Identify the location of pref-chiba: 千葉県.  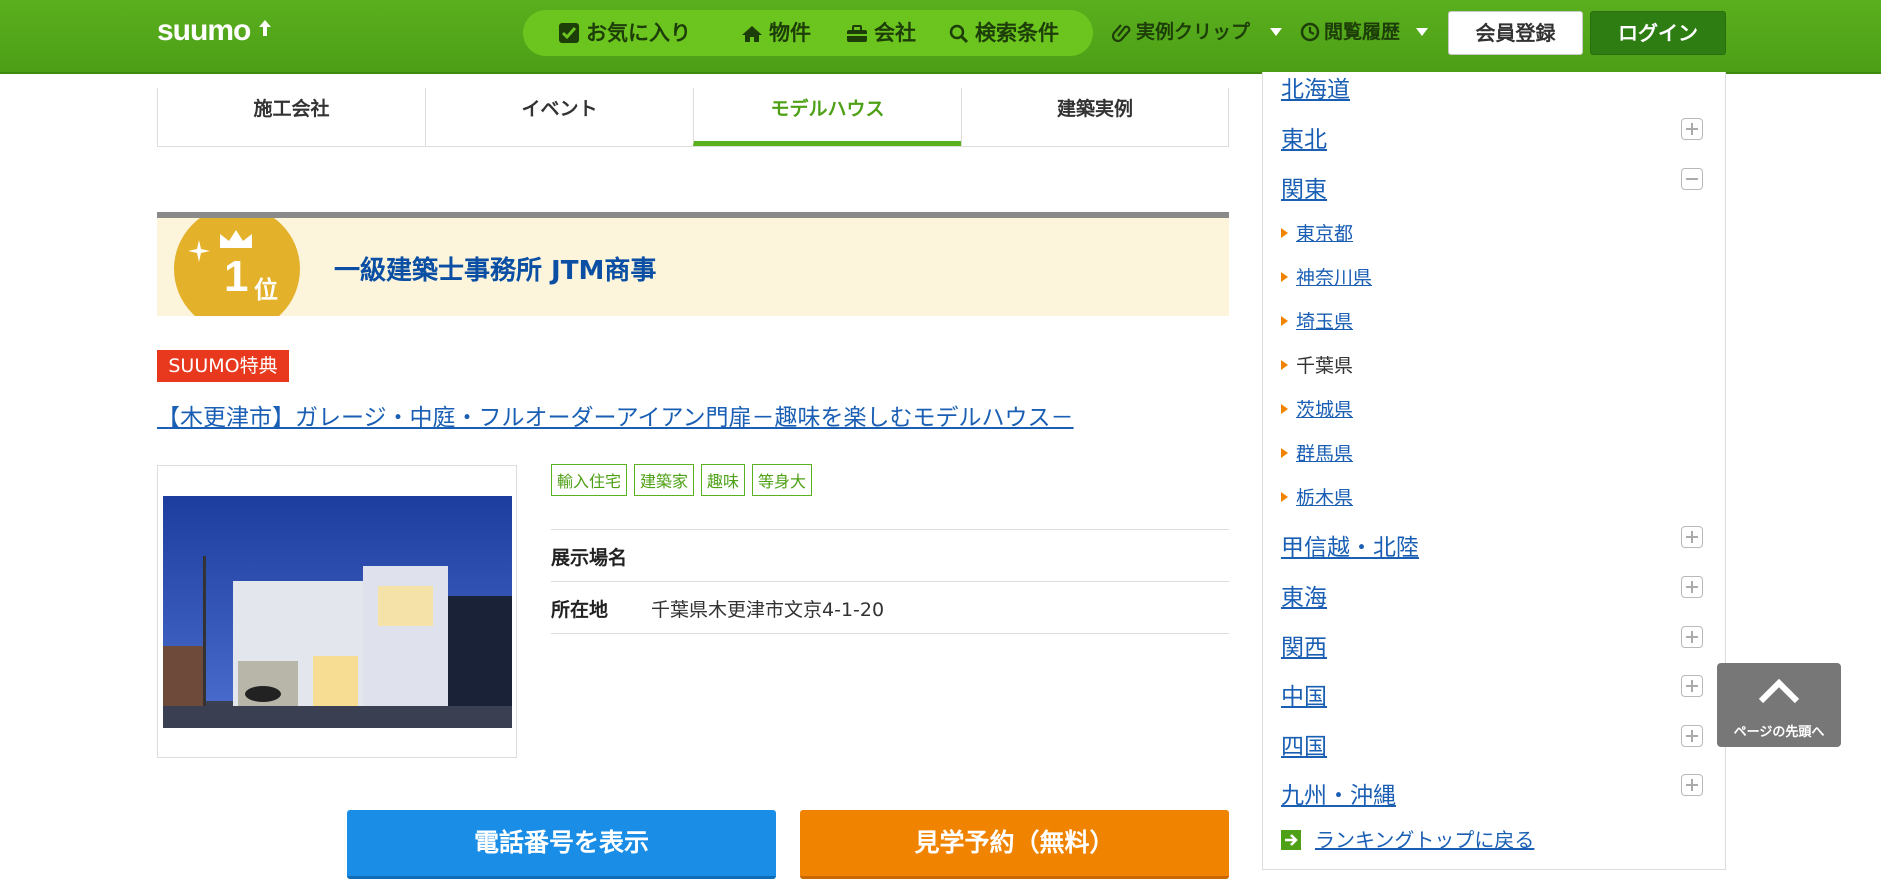
(1317, 364).